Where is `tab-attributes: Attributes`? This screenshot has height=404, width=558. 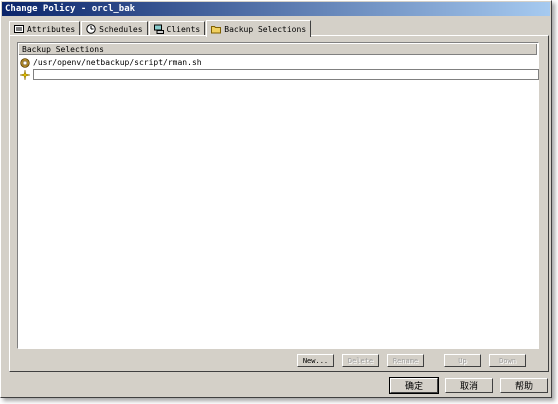
tab-attributes: Attributes is located at coordinates (45, 28).